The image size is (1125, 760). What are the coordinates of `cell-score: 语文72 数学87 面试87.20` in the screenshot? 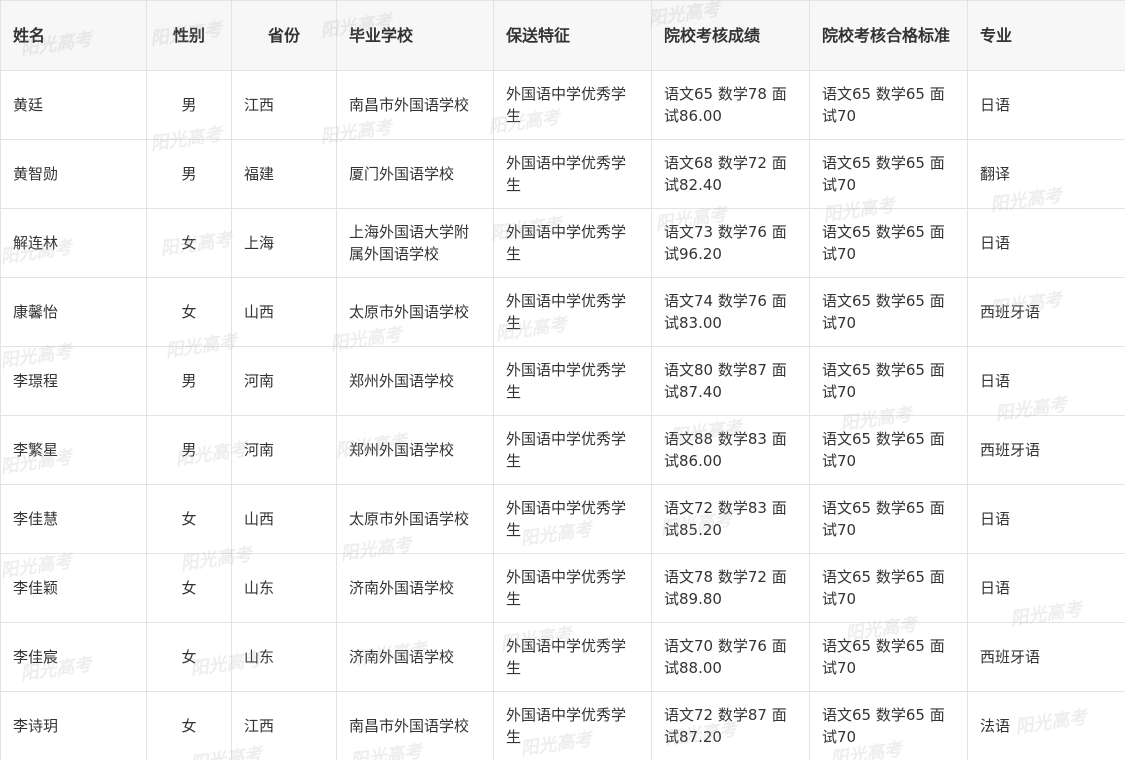 It's located at (730, 725).